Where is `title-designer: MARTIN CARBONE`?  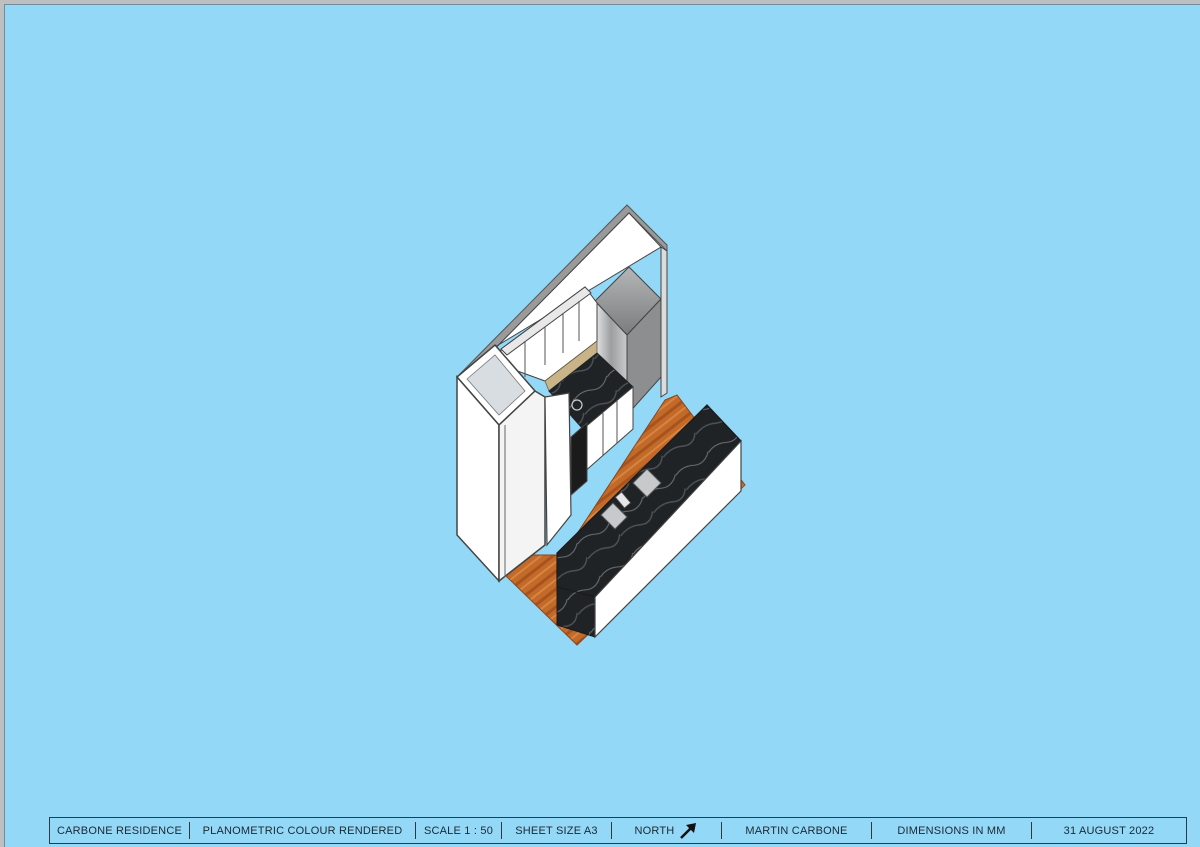
title-designer: MARTIN CARBONE is located at coordinates (797, 830).